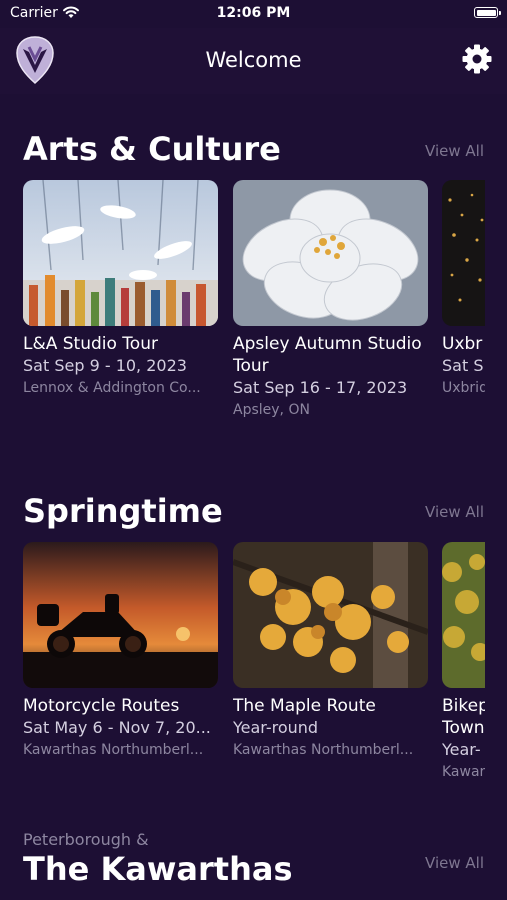  Describe the element at coordinates (271, 410) in the screenshot. I see `event-location: Apsley, ON` at that location.